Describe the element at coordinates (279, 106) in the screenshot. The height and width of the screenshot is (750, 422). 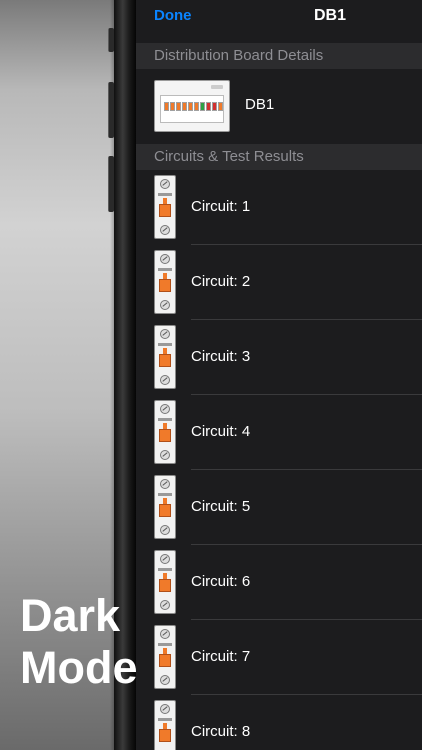
I see `board-row: DB1` at that location.